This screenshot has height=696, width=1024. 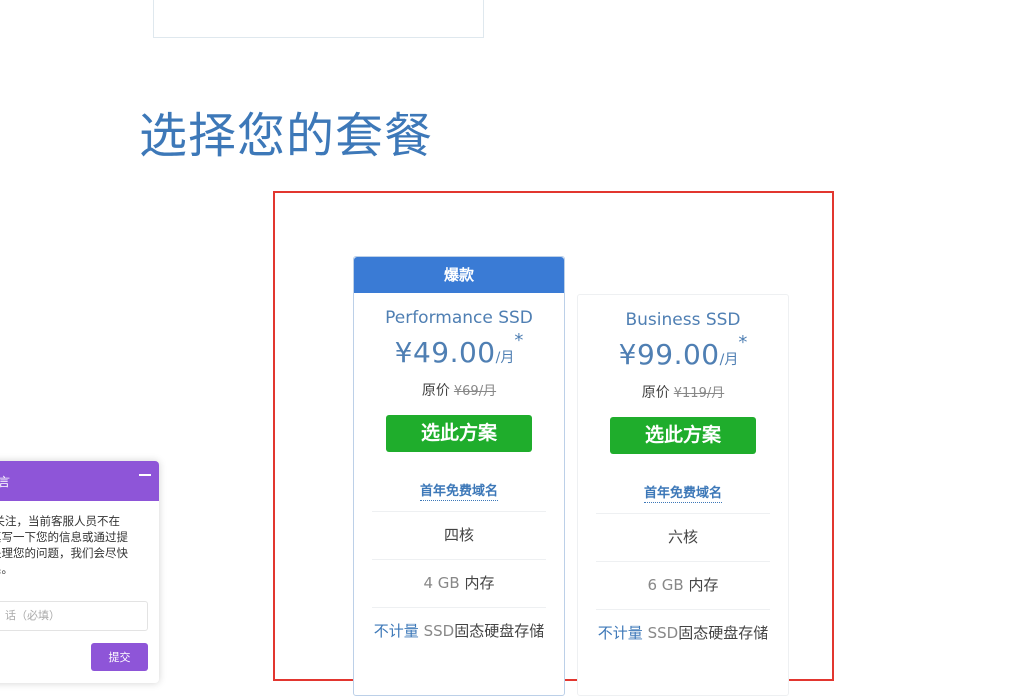 What do you see at coordinates (665, 585) in the screenshot?
I see `ram-value: 6 GB` at bounding box center [665, 585].